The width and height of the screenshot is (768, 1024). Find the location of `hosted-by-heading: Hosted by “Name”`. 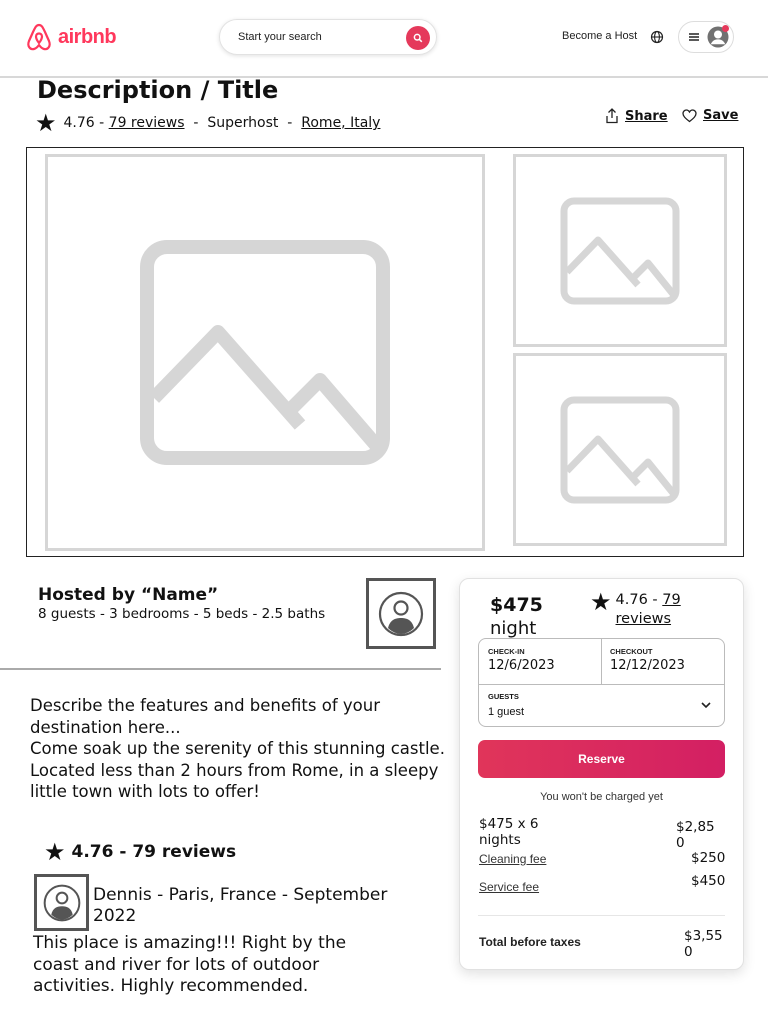

hosted-by-heading: Hosted by “Name” is located at coordinates (128, 595).